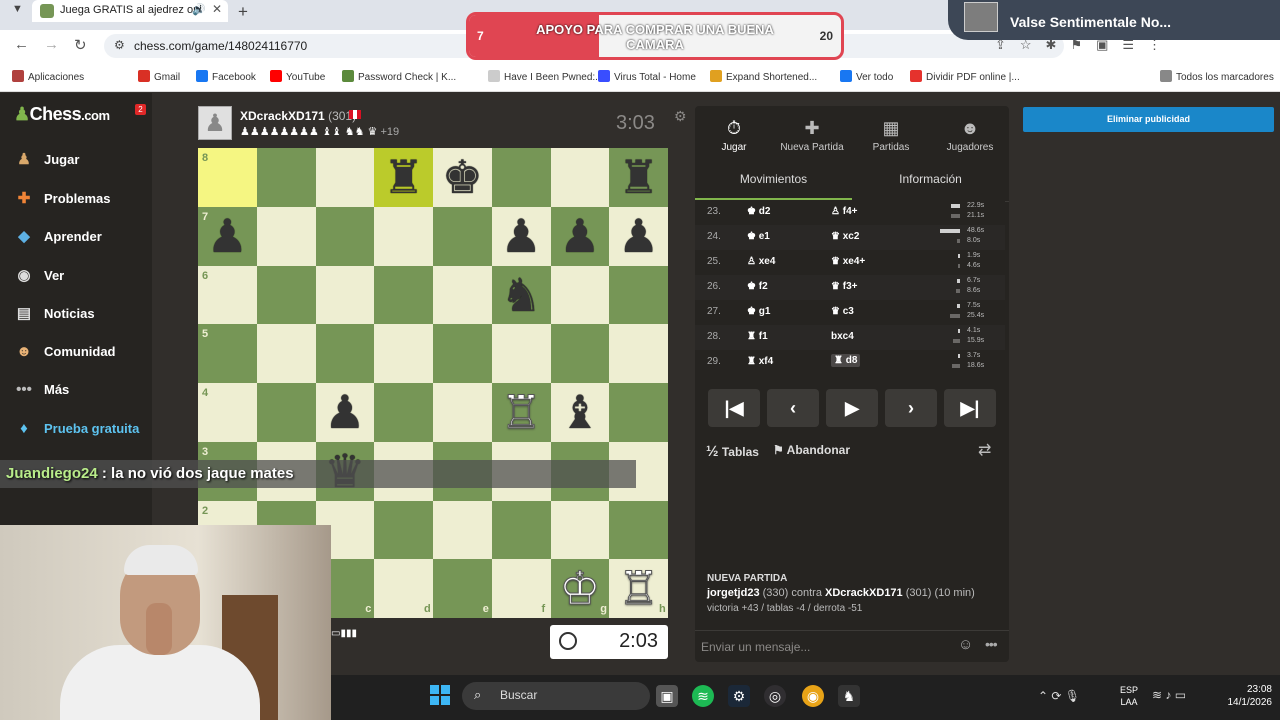 This screenshot has height=720, width=1280. What do you see at coordinates (462, 412) in the screenshot?
I see `square-e4` at bounding box center [462, 412].